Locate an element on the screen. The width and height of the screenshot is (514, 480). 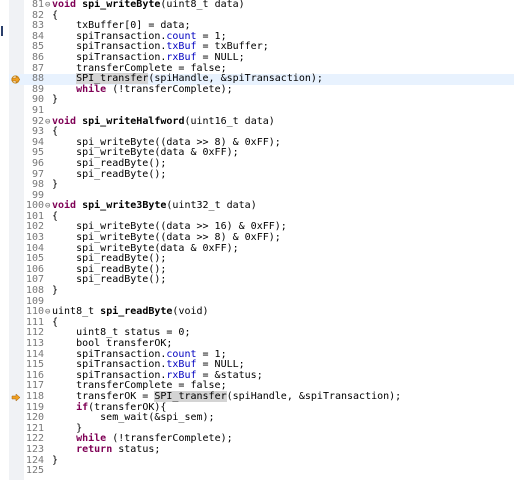
instruction-pointer-icon is located at coordinates (16, 79).